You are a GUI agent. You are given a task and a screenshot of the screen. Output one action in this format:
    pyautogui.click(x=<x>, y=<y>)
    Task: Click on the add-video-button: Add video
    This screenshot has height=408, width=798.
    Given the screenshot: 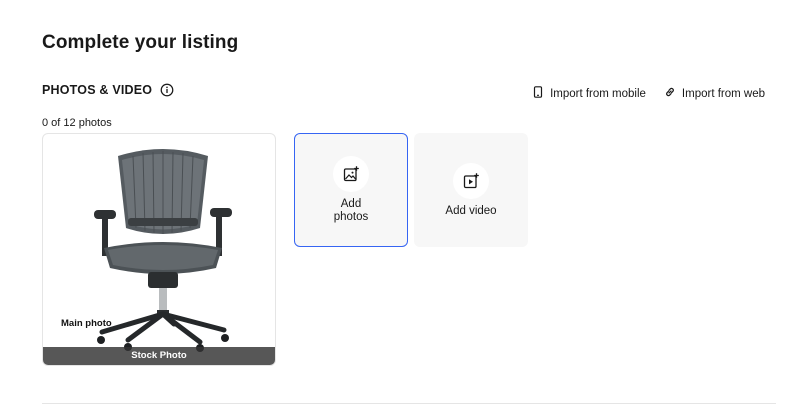 What is the action you would take?
    pyautogui.click(x=471, y=190)
    